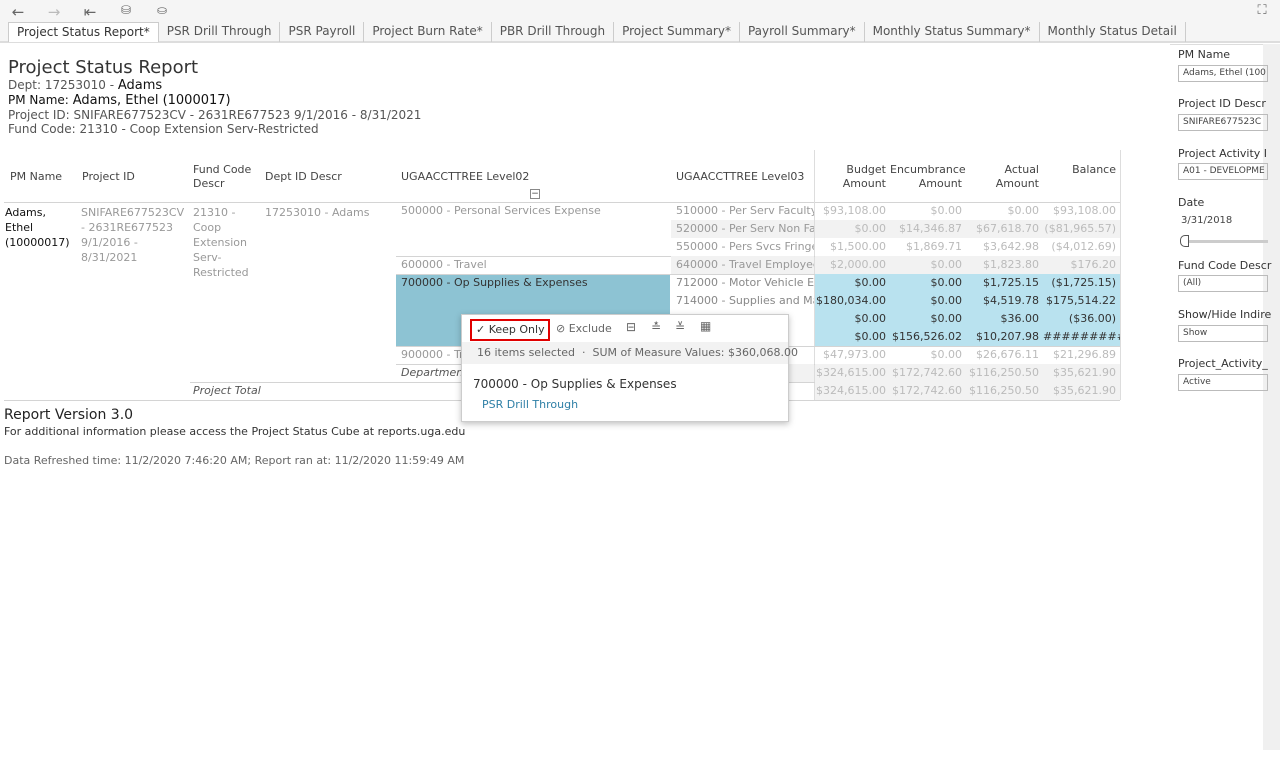  I want to click on pm-name-cell: Adams, Ethel (10000017), so click(41, 227).